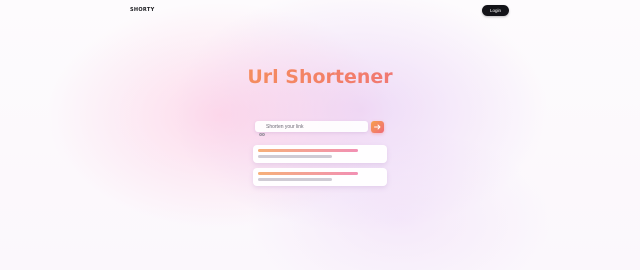  I want to click on link-icon, so click(262, 130).